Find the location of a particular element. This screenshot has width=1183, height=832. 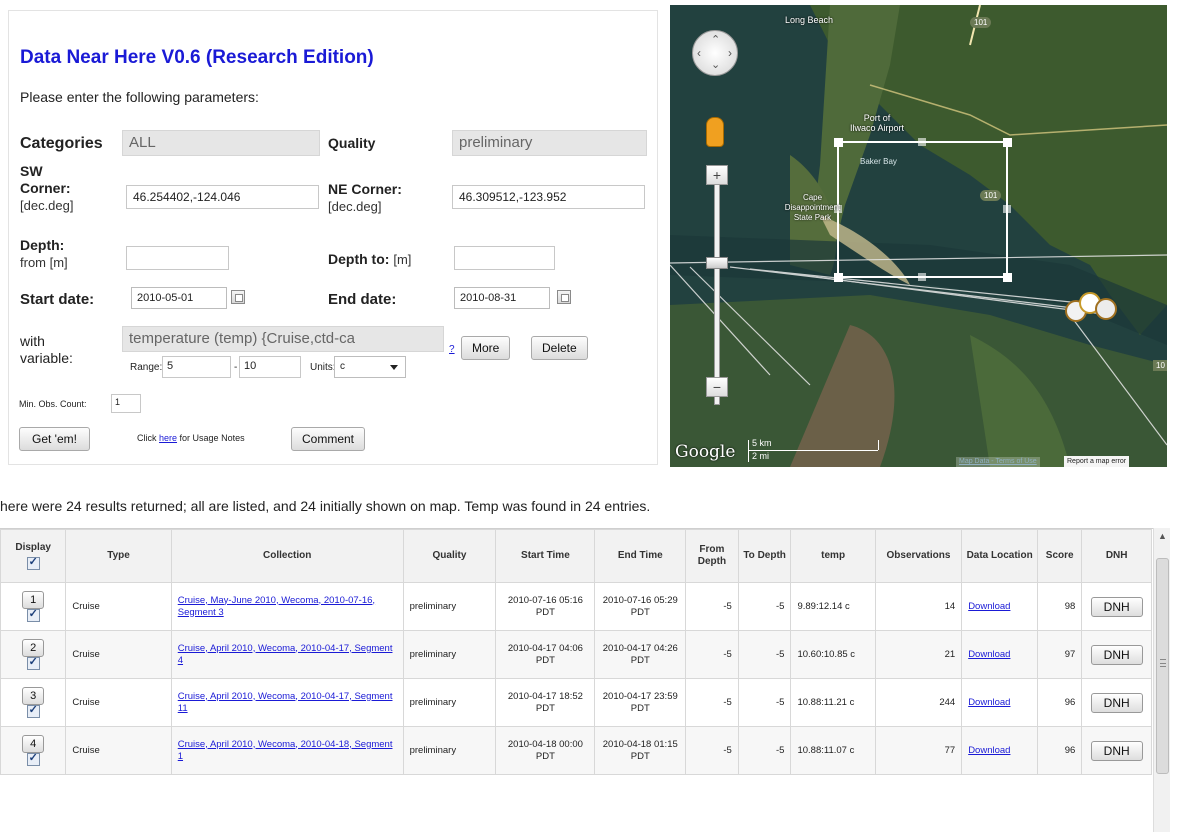

row-number-button: 4 is located at coordinates (33, 743).